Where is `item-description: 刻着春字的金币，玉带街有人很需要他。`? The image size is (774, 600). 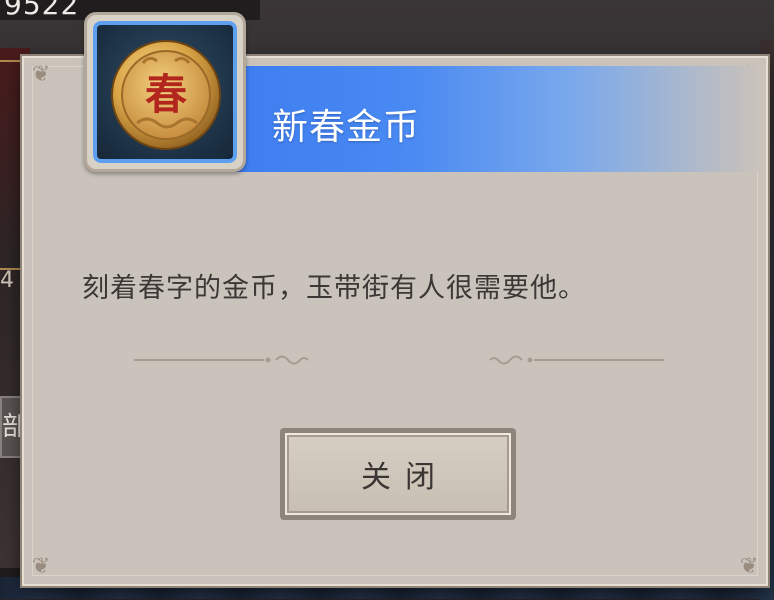 item-description: 刻着春字的金币，玉带街有人很需要他。 is located at coordinates (334, 288).